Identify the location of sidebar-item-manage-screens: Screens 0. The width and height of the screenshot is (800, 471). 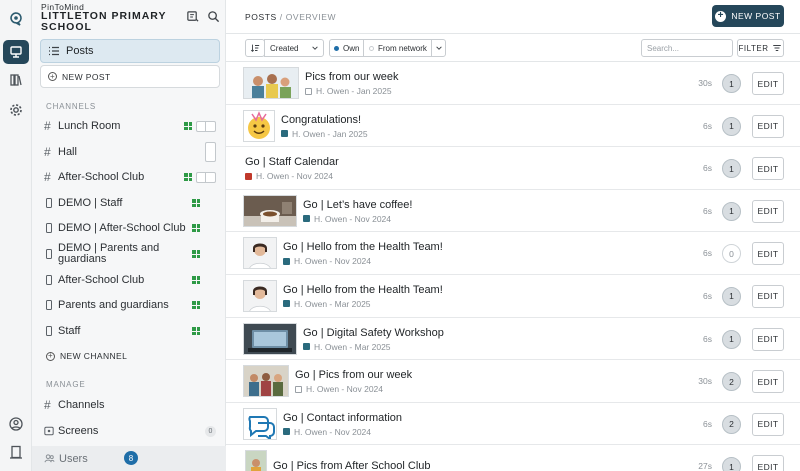
(130, 431).